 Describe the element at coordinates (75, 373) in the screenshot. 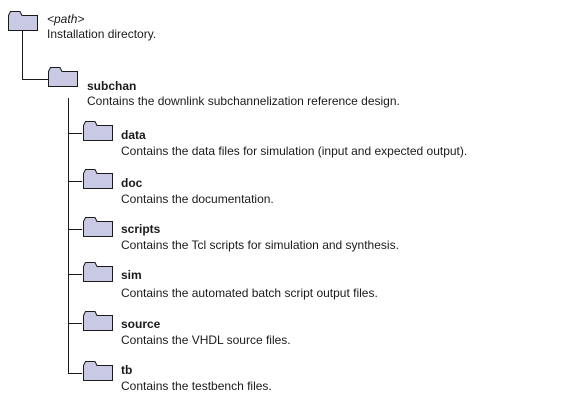

I see `connector-tb` at that location.